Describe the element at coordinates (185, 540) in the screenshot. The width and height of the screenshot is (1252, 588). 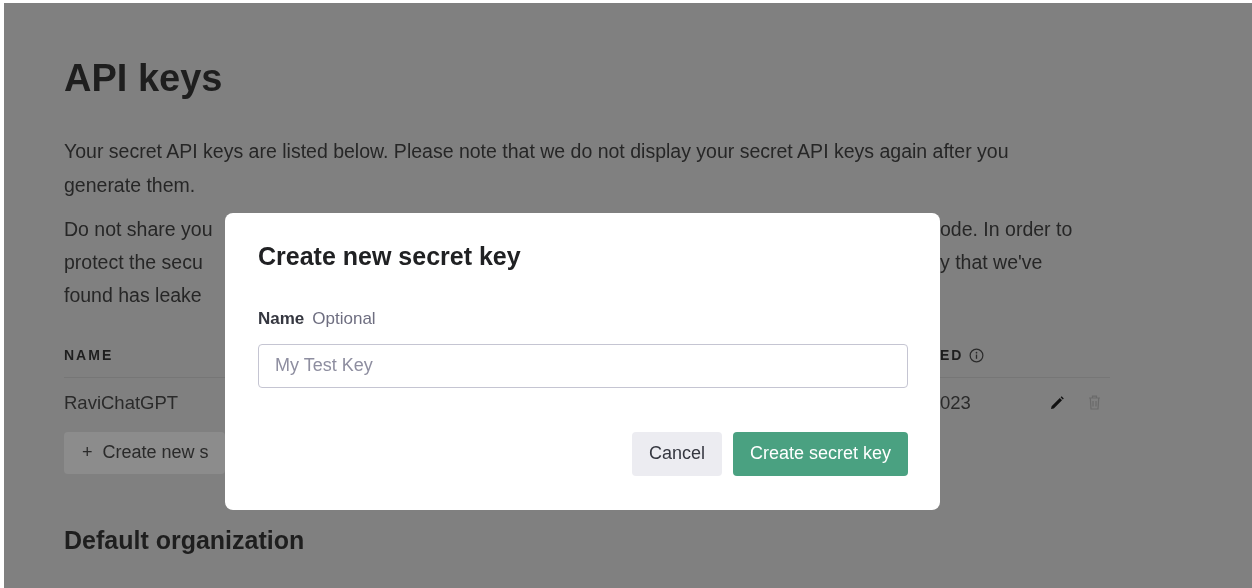
I see `section-title: Default organization` at that location.